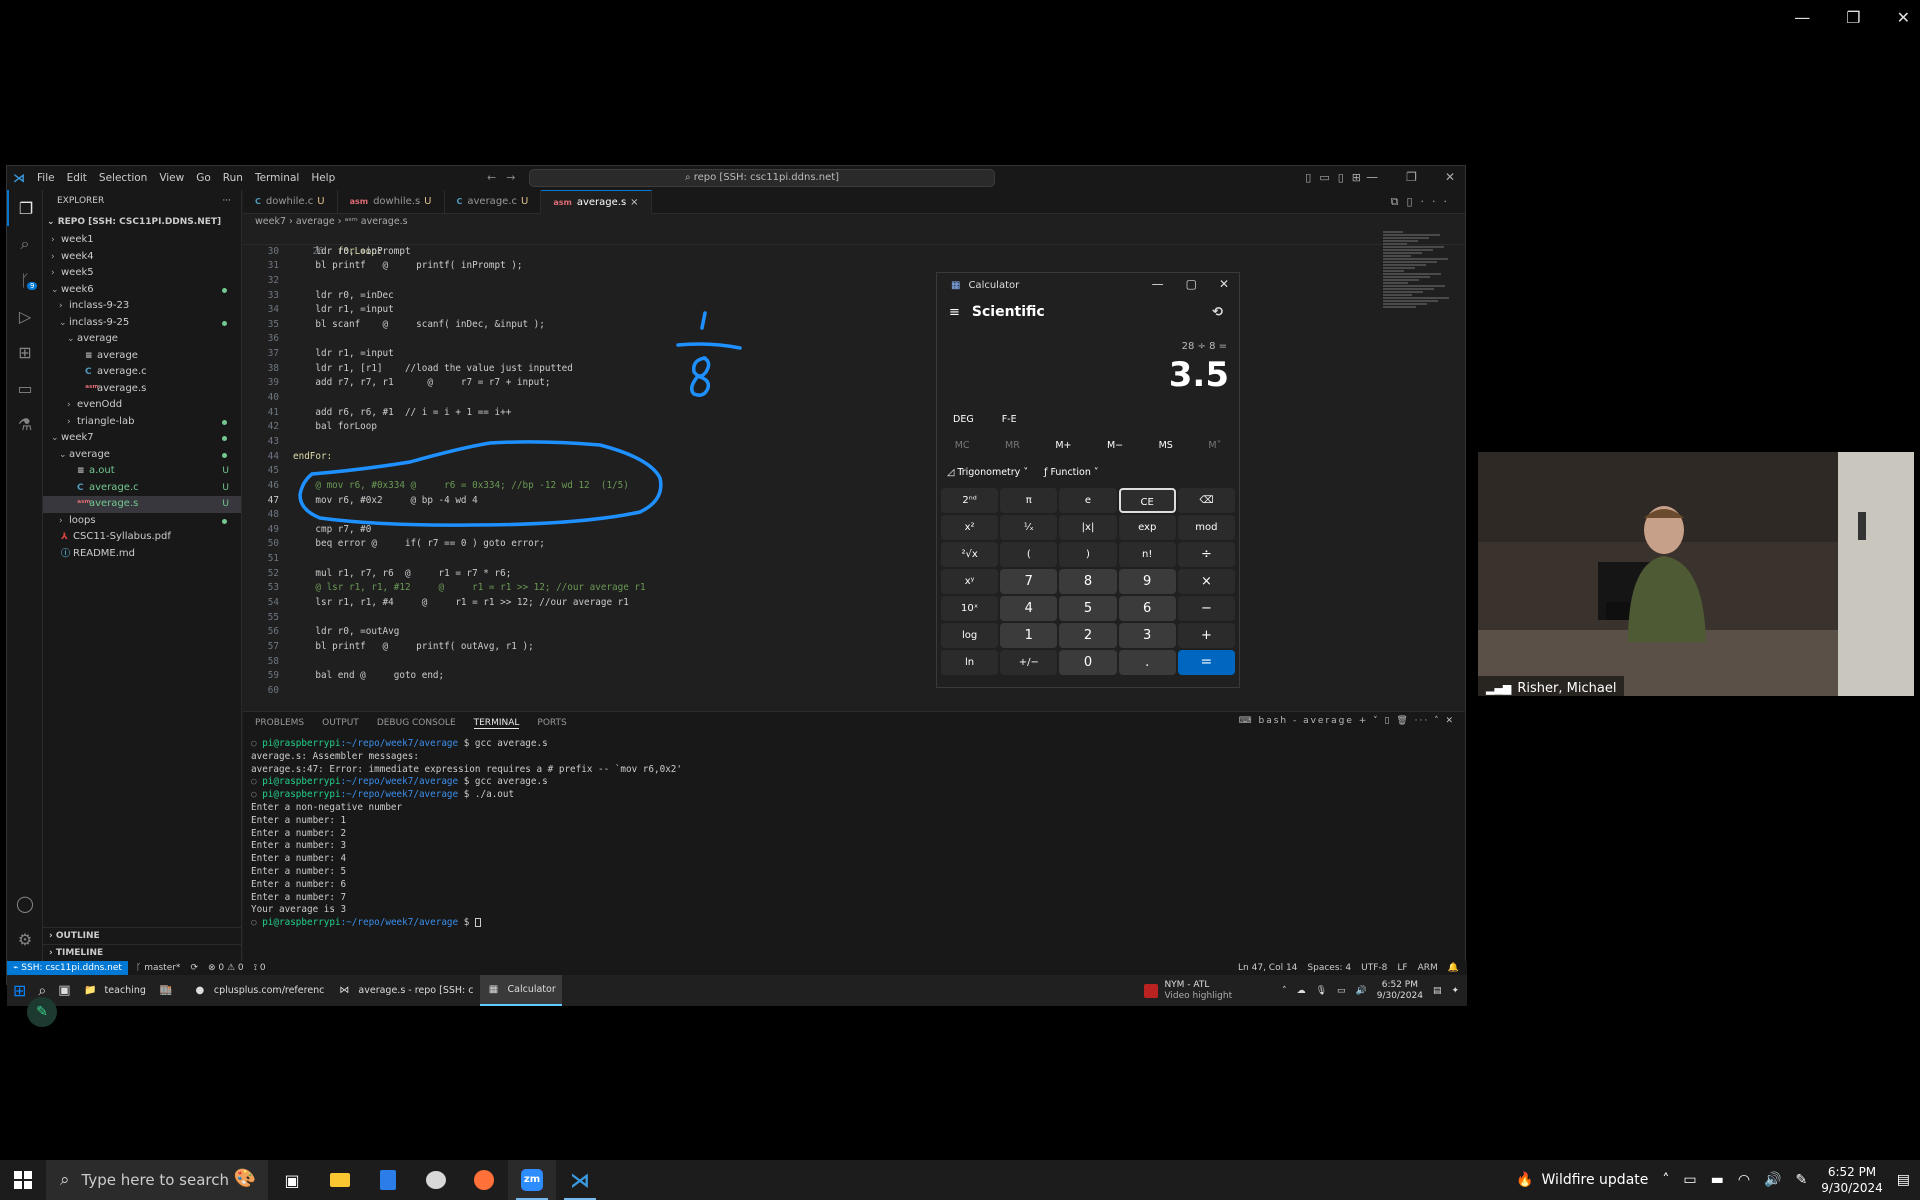  Describe the element at coordinates (142, 952) in the screenshot. I see `timeline-section: › TIMELINE` at that location.